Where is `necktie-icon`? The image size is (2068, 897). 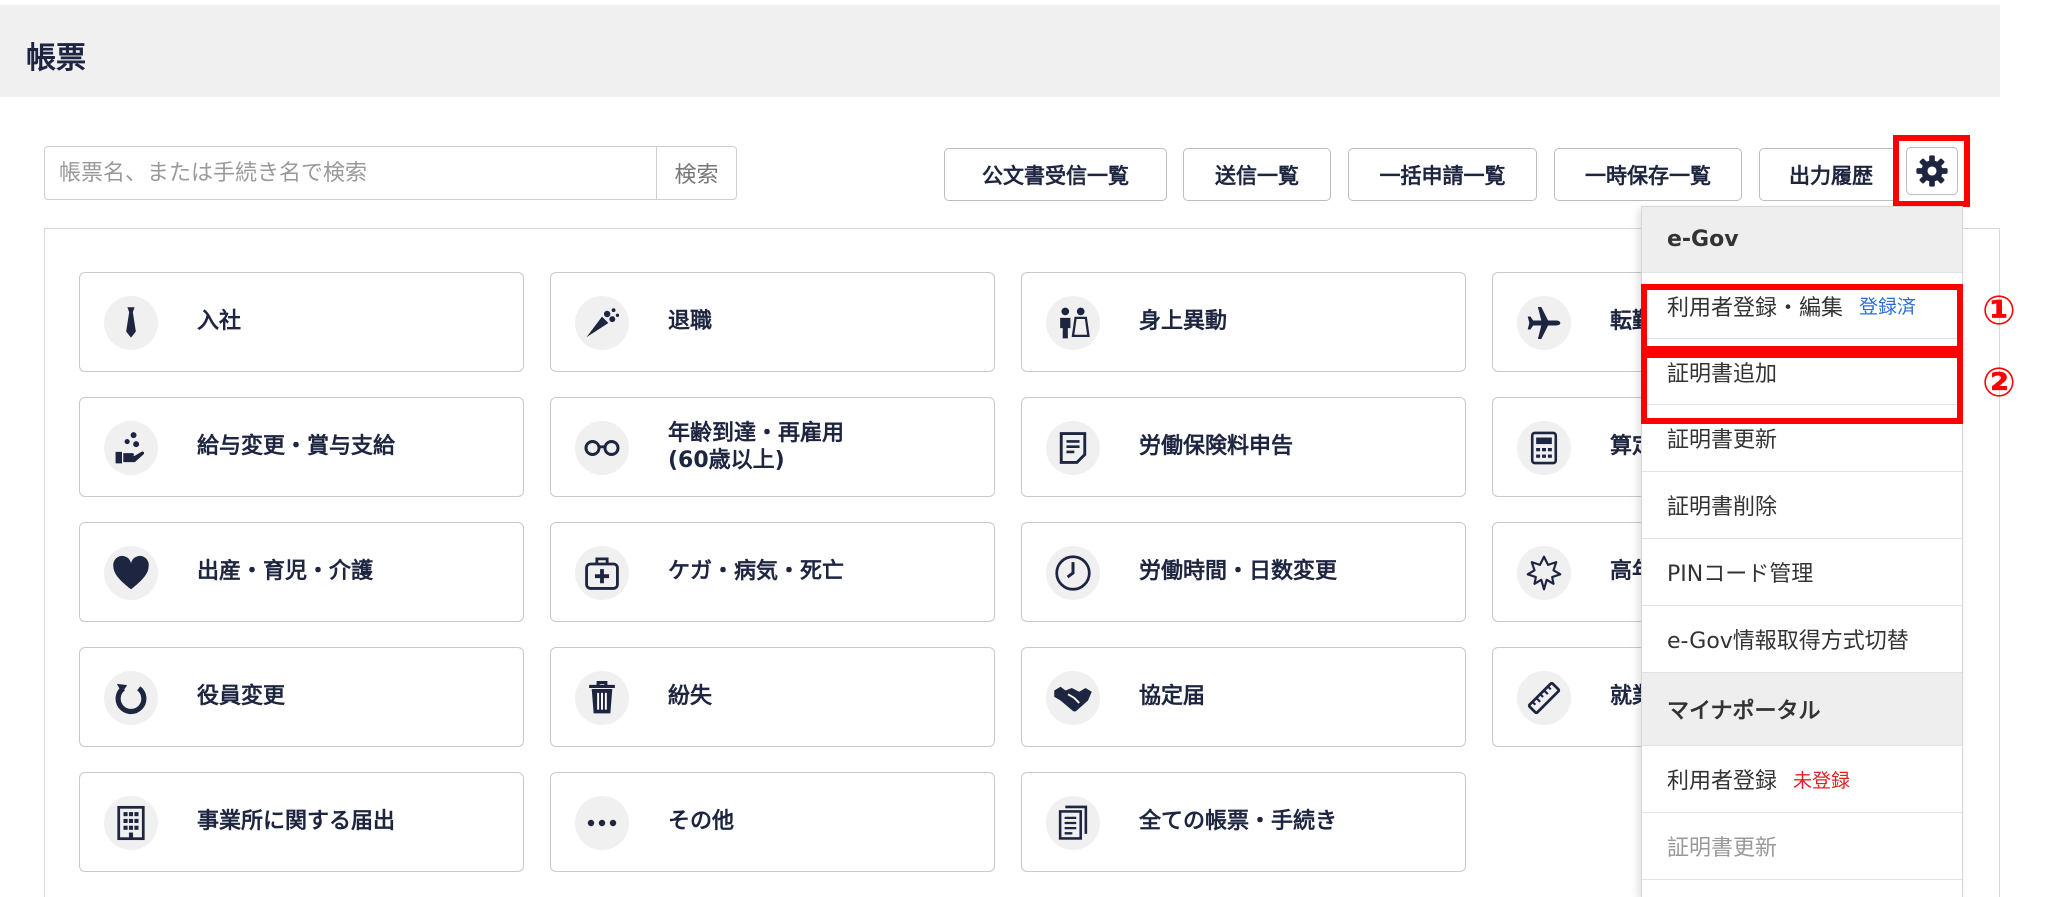
necktie-icon is located at coordinates (131, 322).